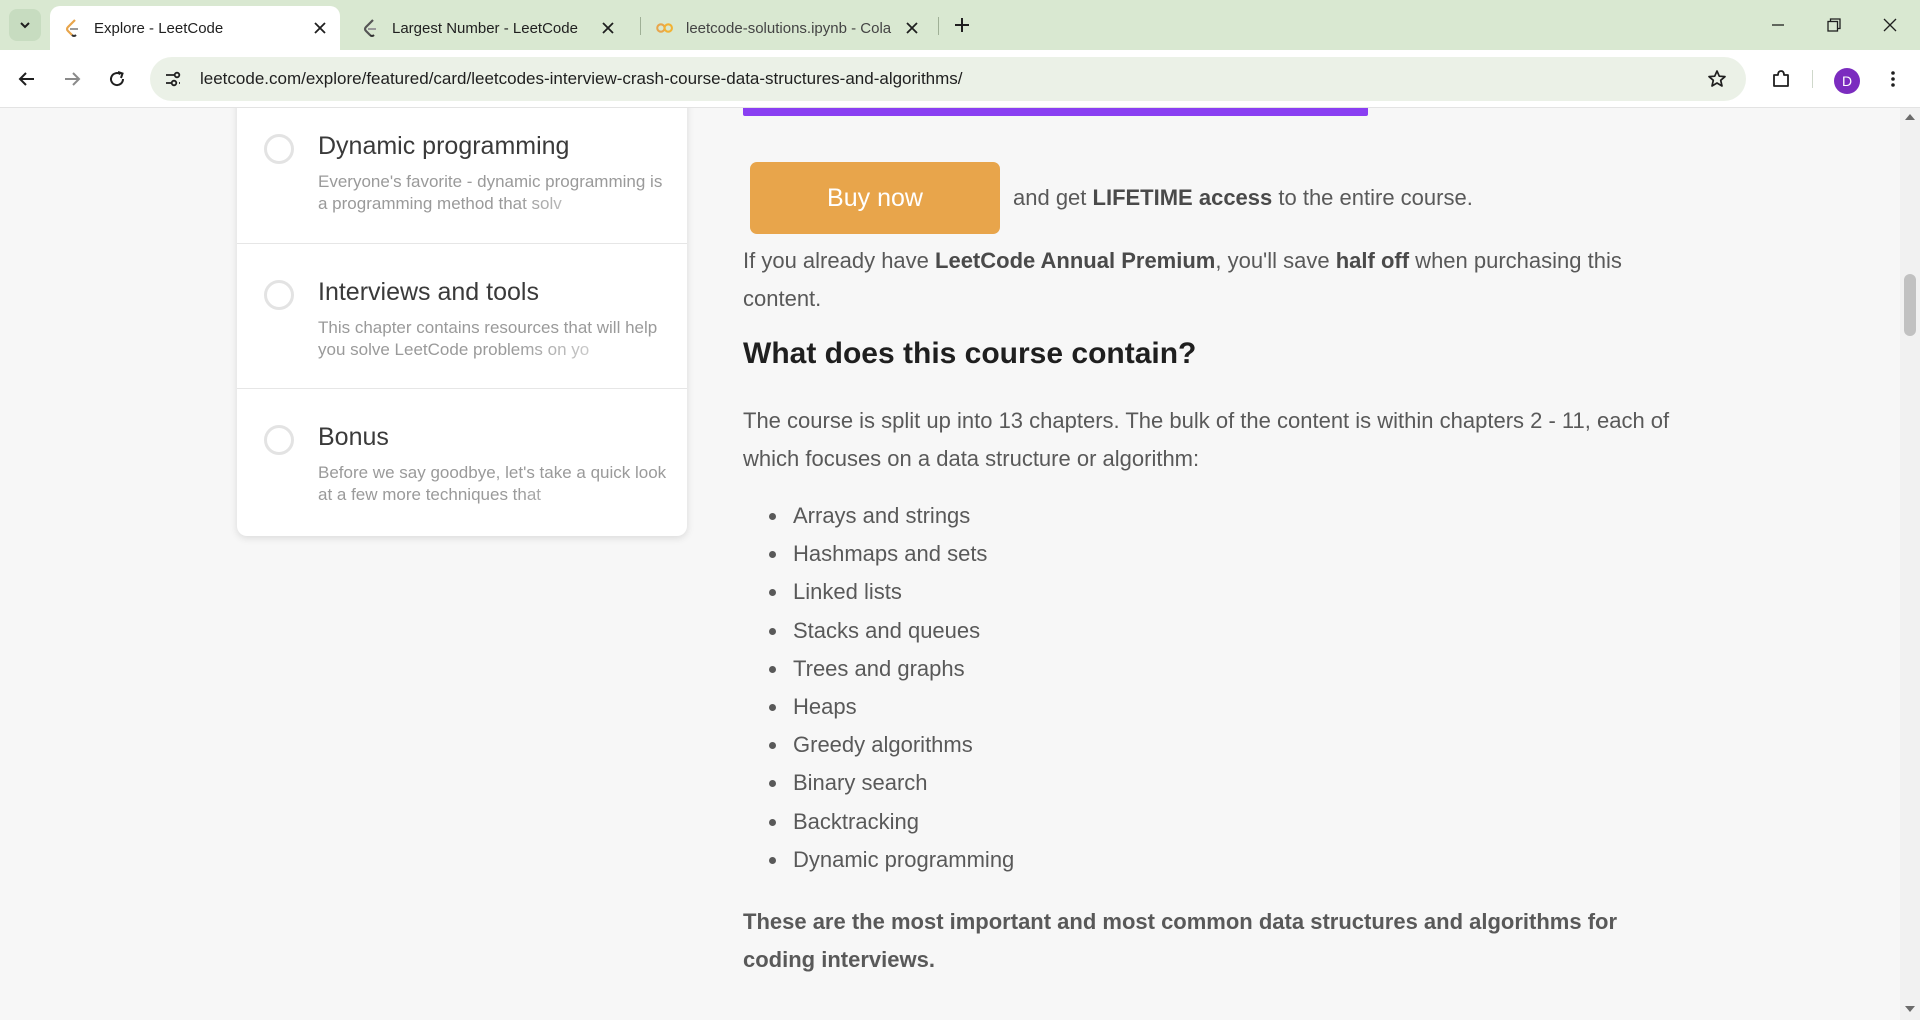 The width and height of the screenshot is (1920, 1020). I want to click on chapter-title: Dynamic programming, so click(444, 146).